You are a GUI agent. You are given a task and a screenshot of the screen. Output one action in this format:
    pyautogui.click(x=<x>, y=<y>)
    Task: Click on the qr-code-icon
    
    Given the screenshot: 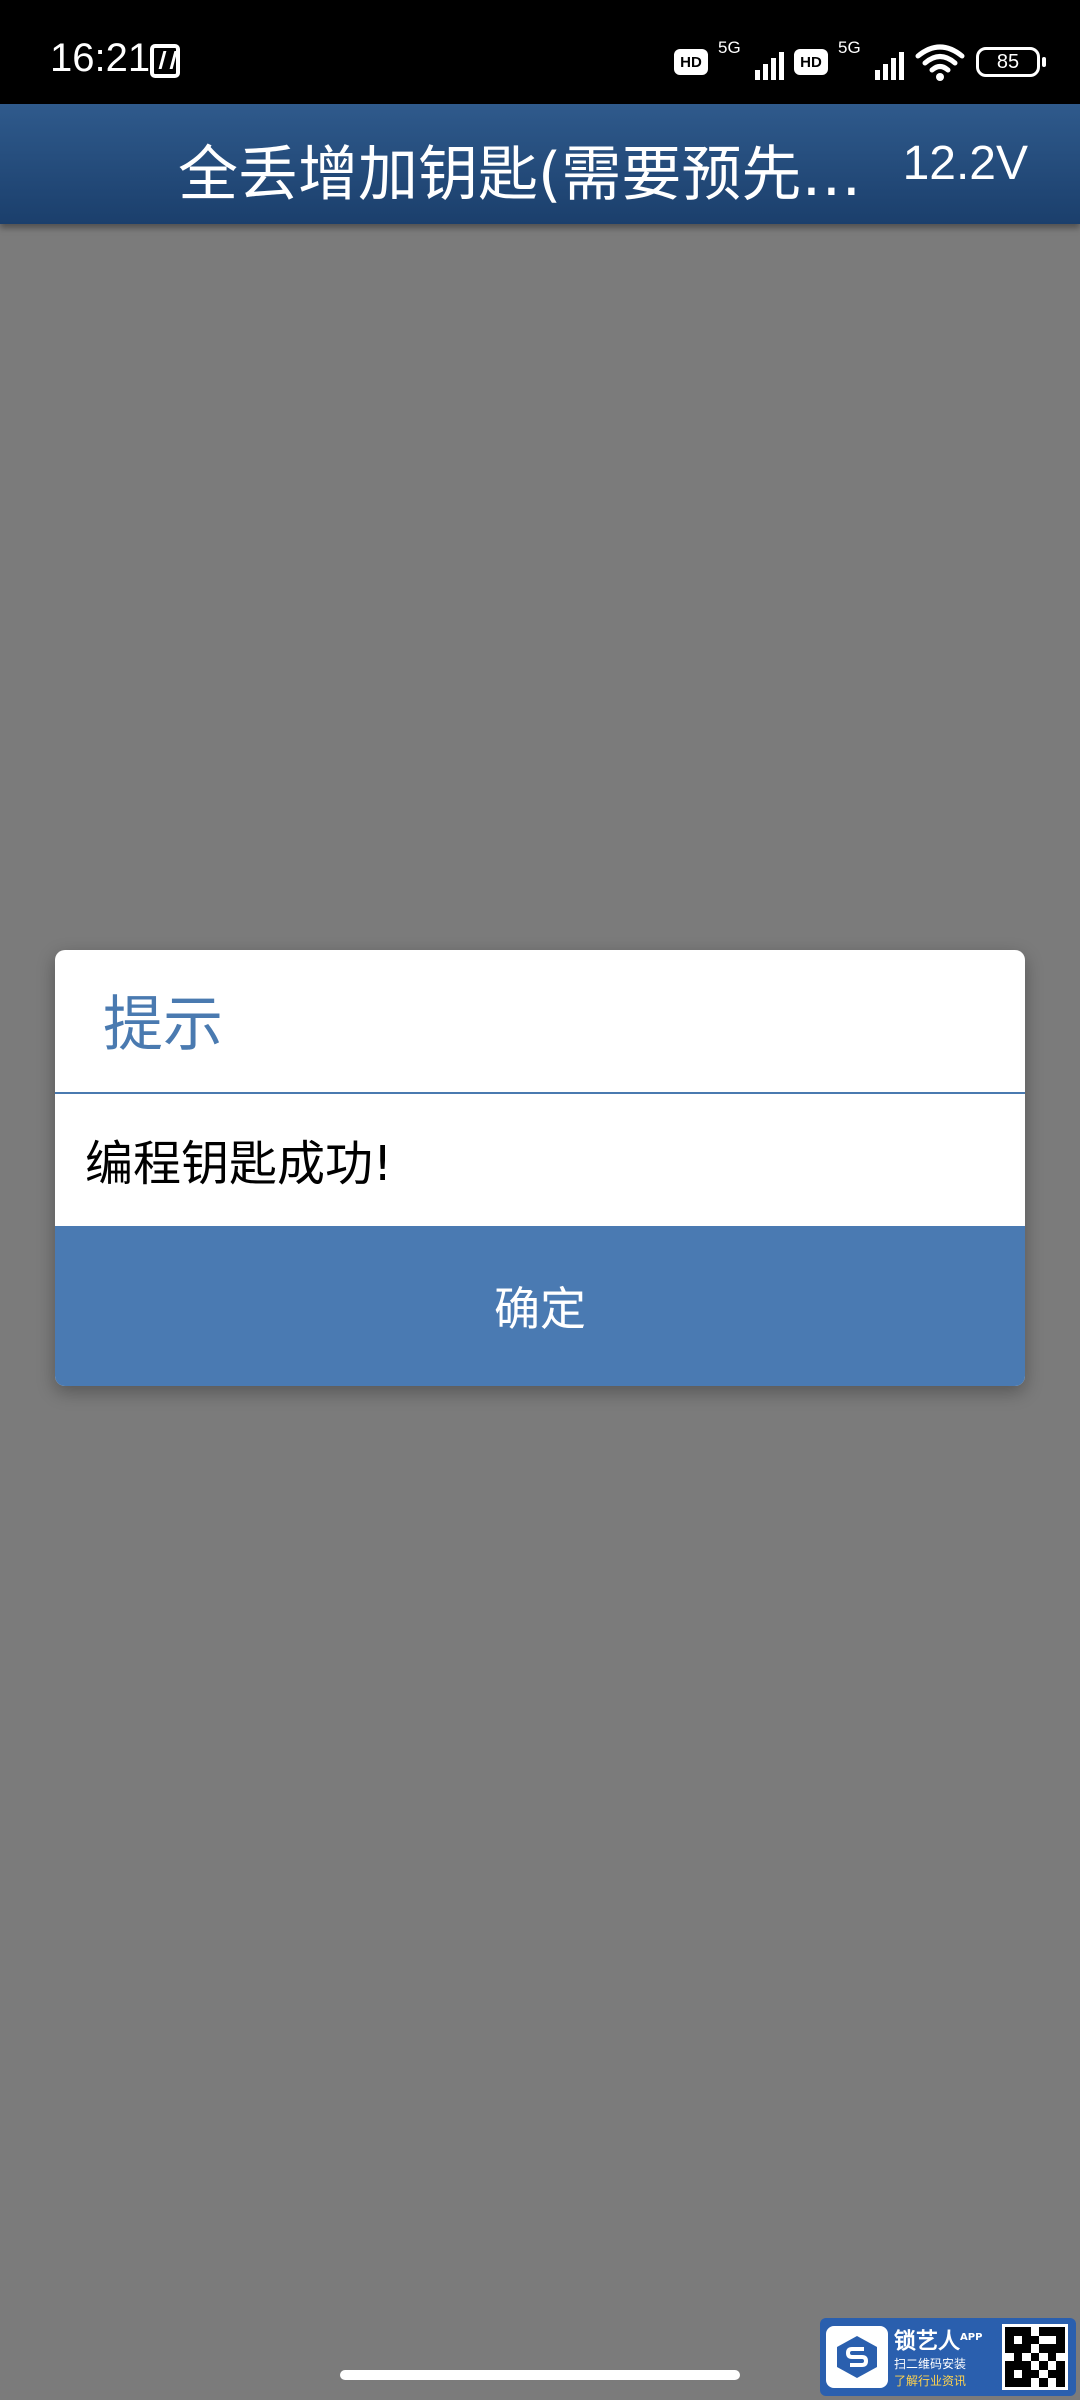 What is the action you would take?
    pyautogui.click(x=1035, y=2357)
    